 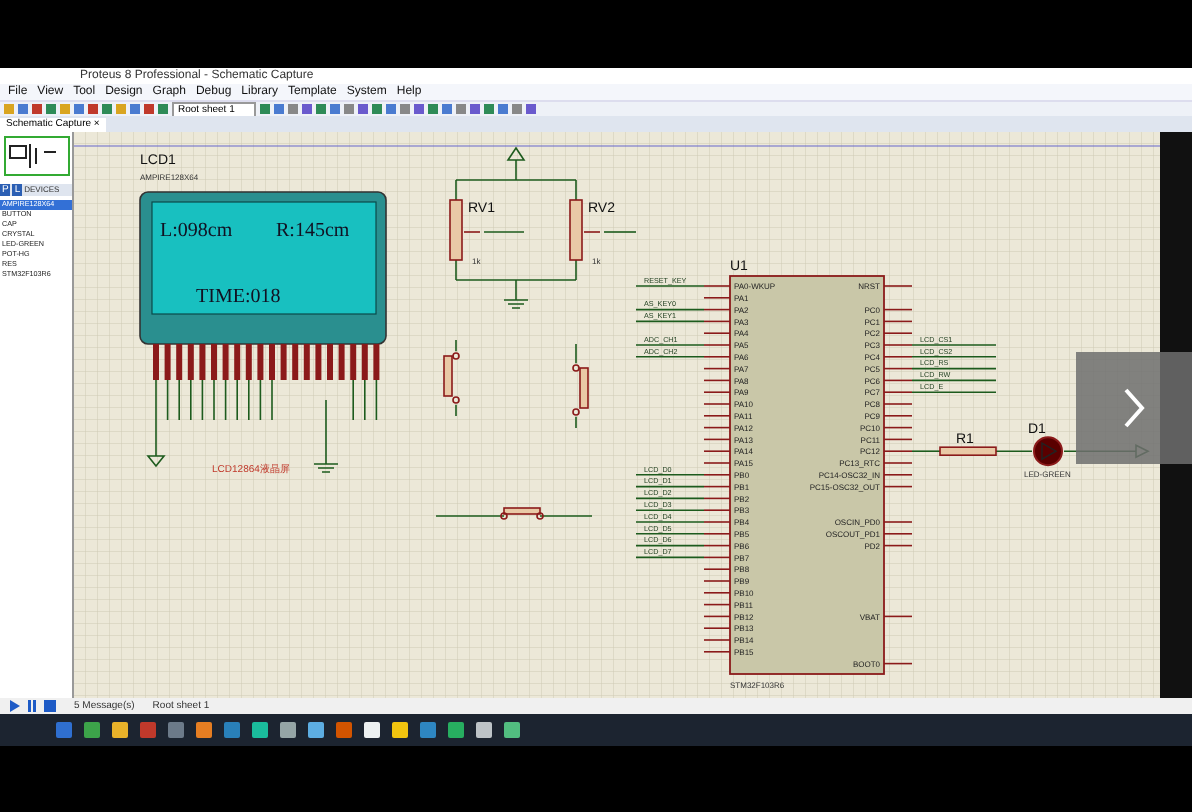 I want to click on power-icon, so click(x=516, y=159).